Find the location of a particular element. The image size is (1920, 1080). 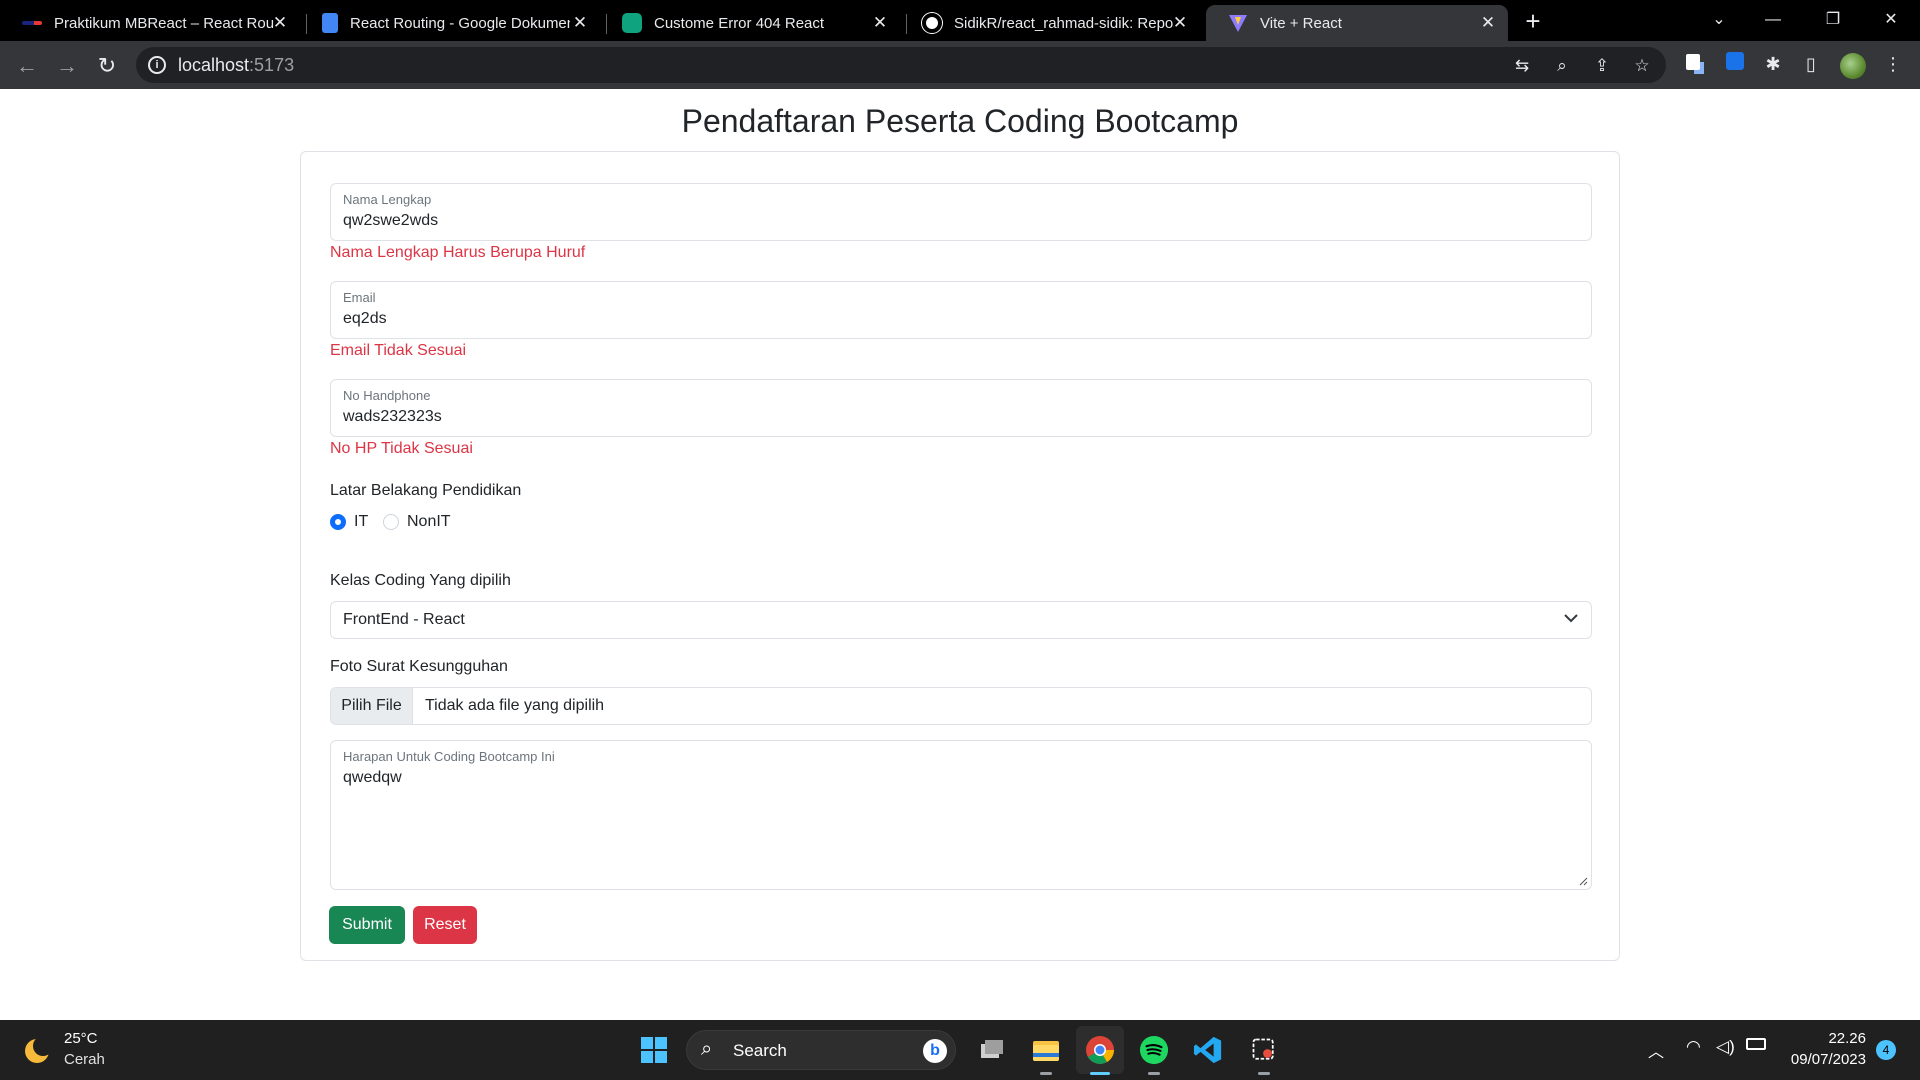

active-indicator is located at coordinates (1100, 1073).